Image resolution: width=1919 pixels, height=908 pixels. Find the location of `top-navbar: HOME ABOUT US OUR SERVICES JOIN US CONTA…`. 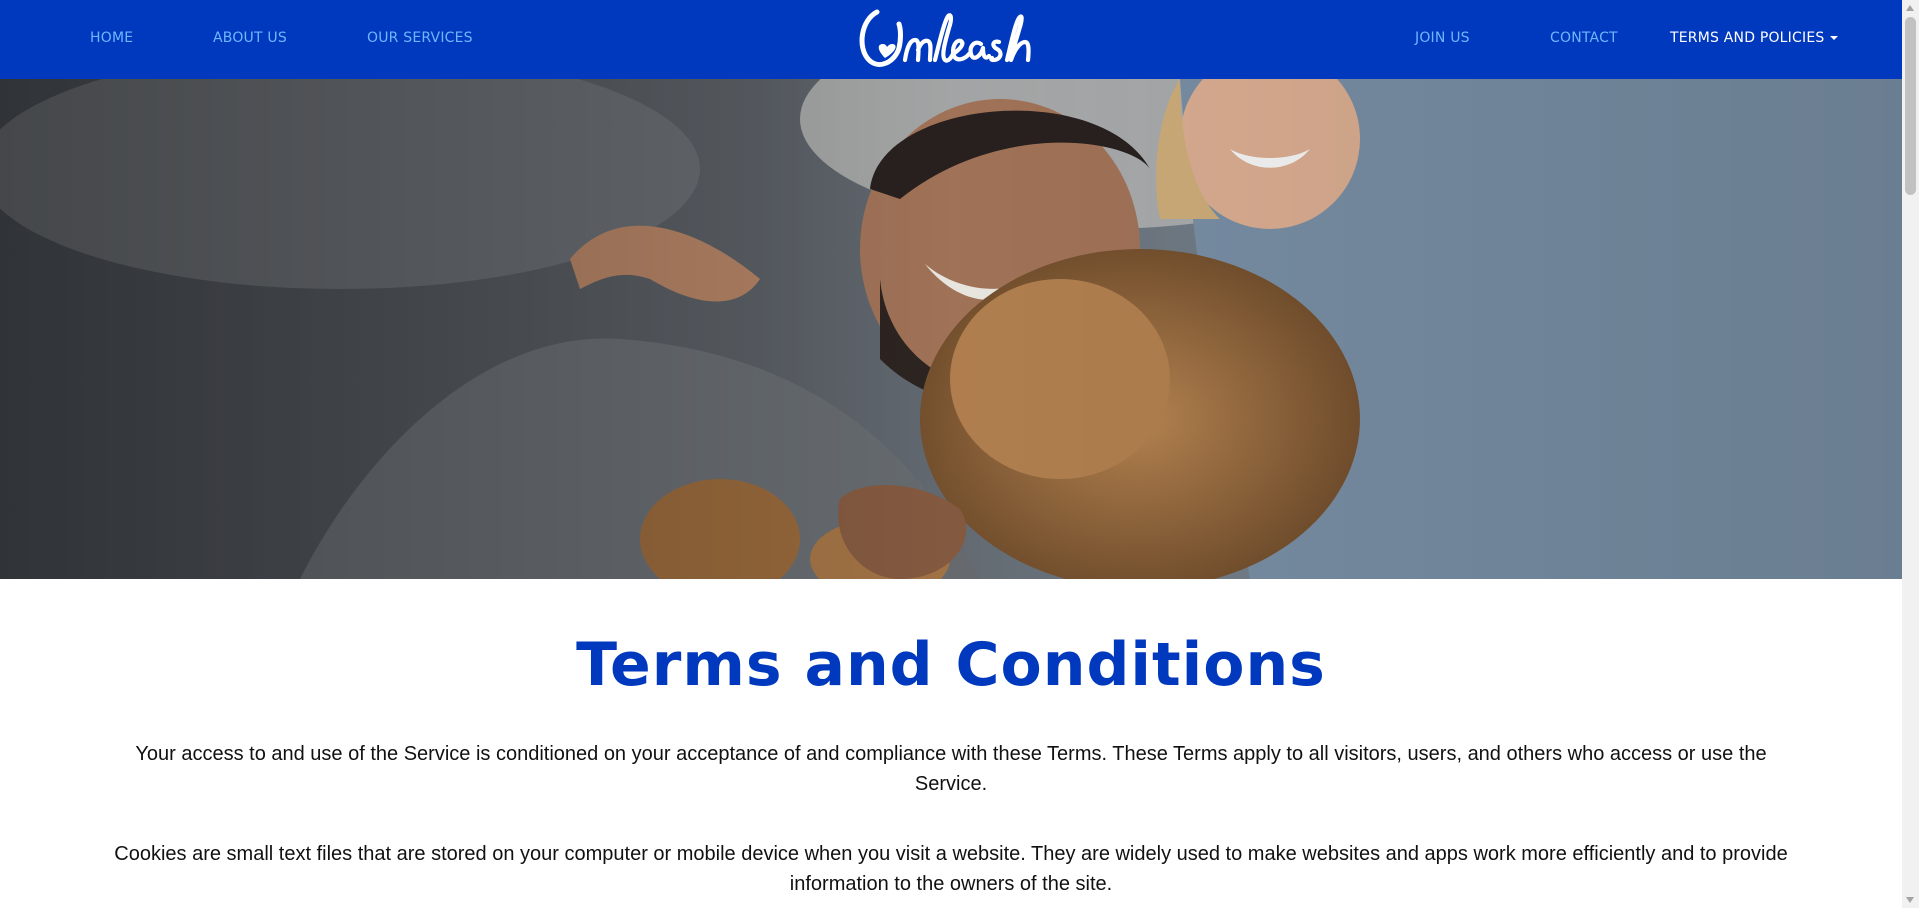

top-navbar: HOME ABOUT US OUR SERVICES JOIN US CONTA… is located at coordinates (951, 39).